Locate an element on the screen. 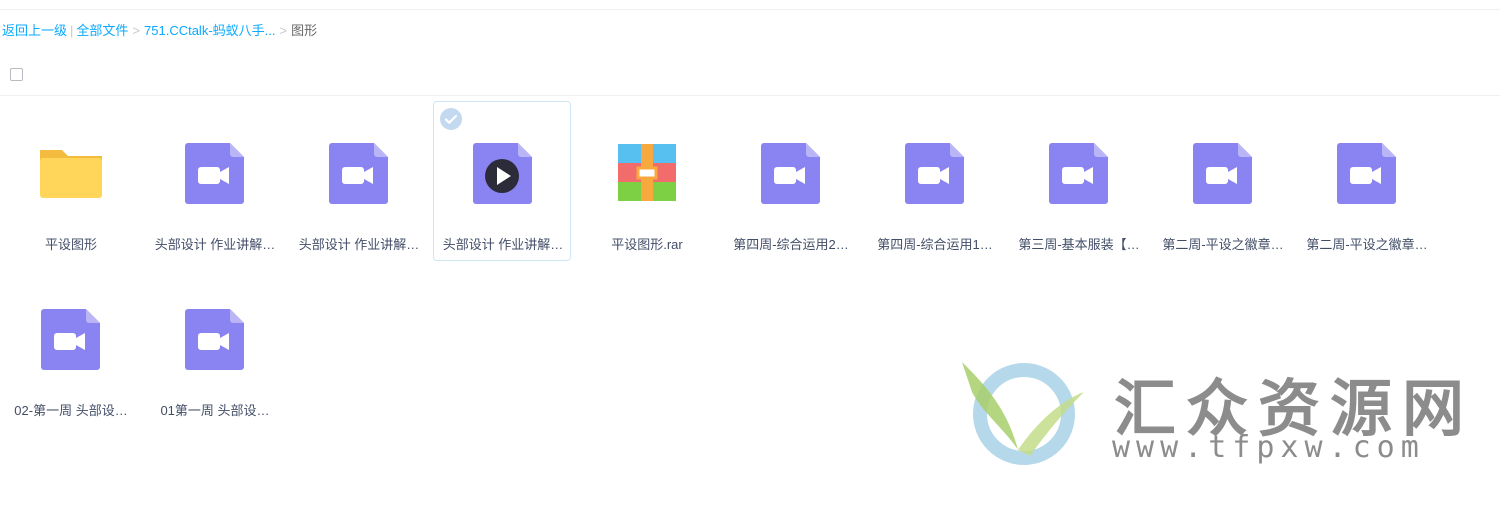 The height and width of the screenshot is (513, 1500). file-name: 平设图形.rar is located at coordinates (647, 243).